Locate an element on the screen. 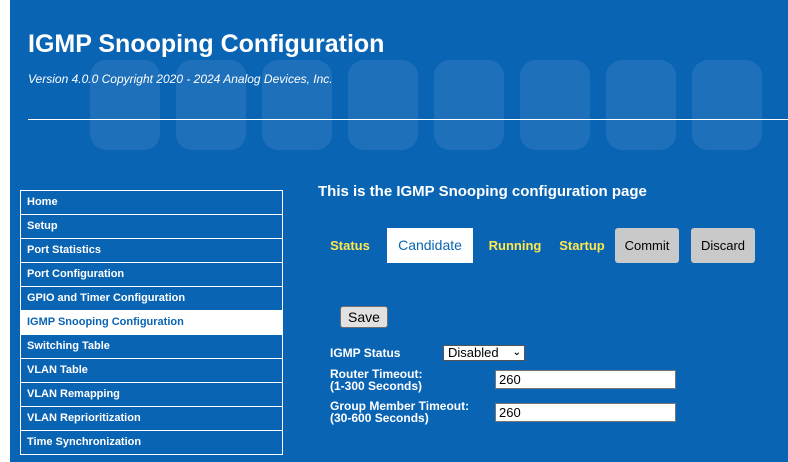 This screenshot has width=788, height=462. tab-running: Running is located at coordinates (515, 245).